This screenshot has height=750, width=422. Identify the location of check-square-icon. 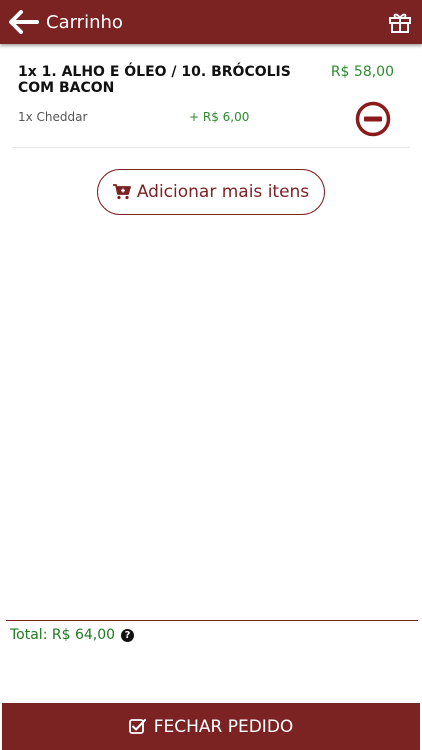
(137, 726).